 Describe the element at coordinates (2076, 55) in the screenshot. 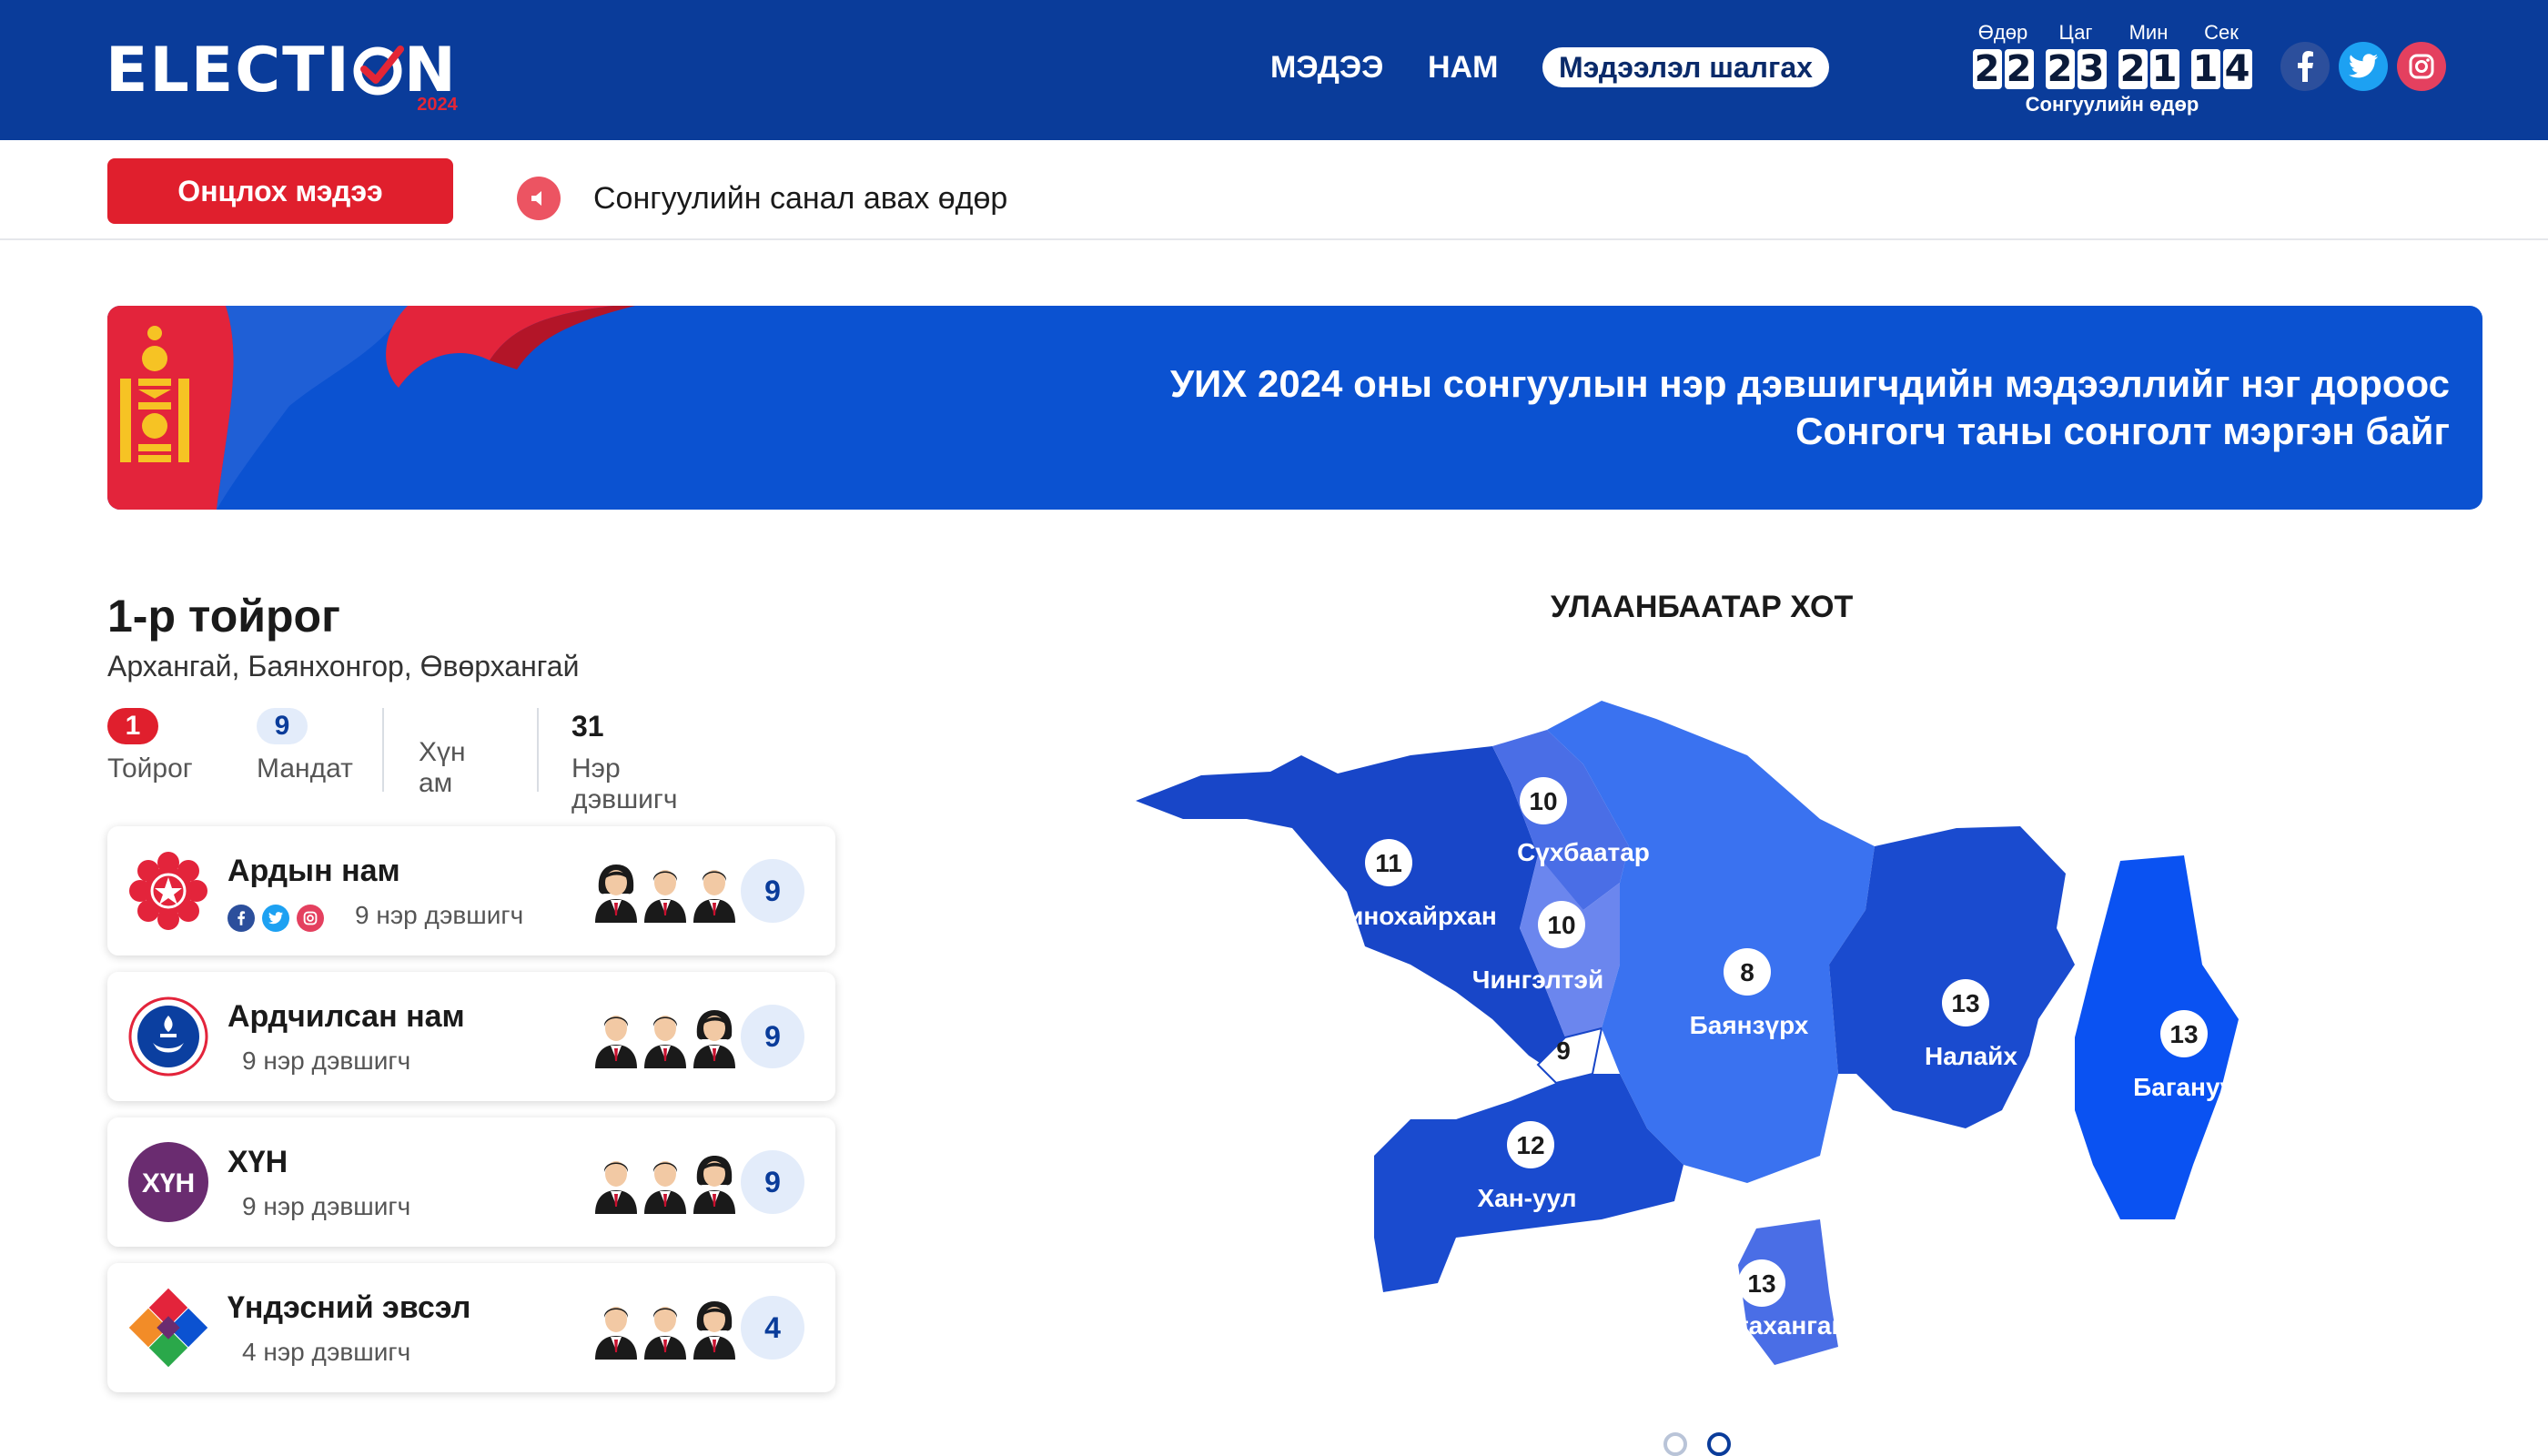

I see `countdown-hours: Цаг 23` at that location.